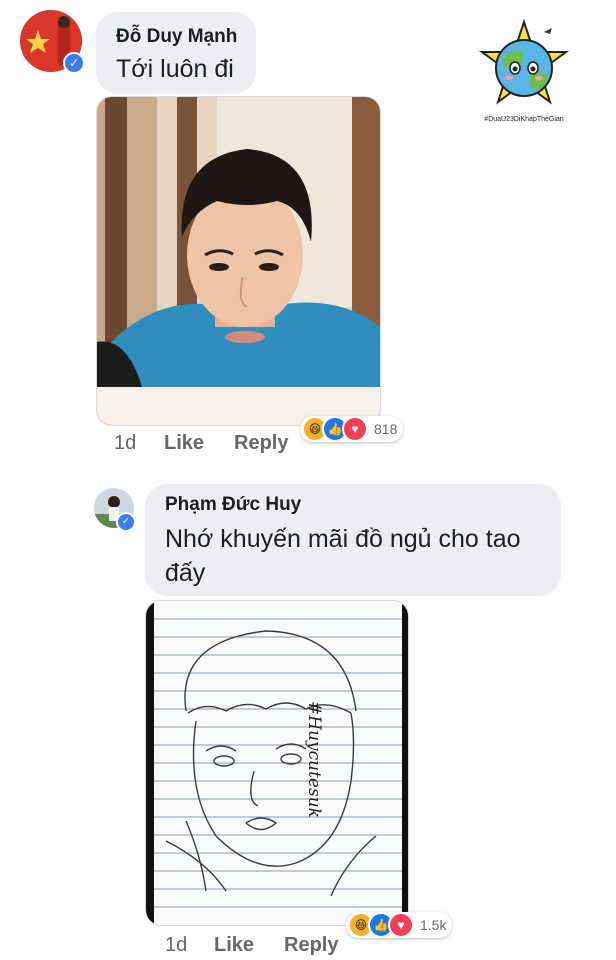 The height and width of the screenshot is (960, 616). Describe the element at coordinates (277, 763) in the screenshot. I see `comment-photo: #Huycutesuk` at that location.